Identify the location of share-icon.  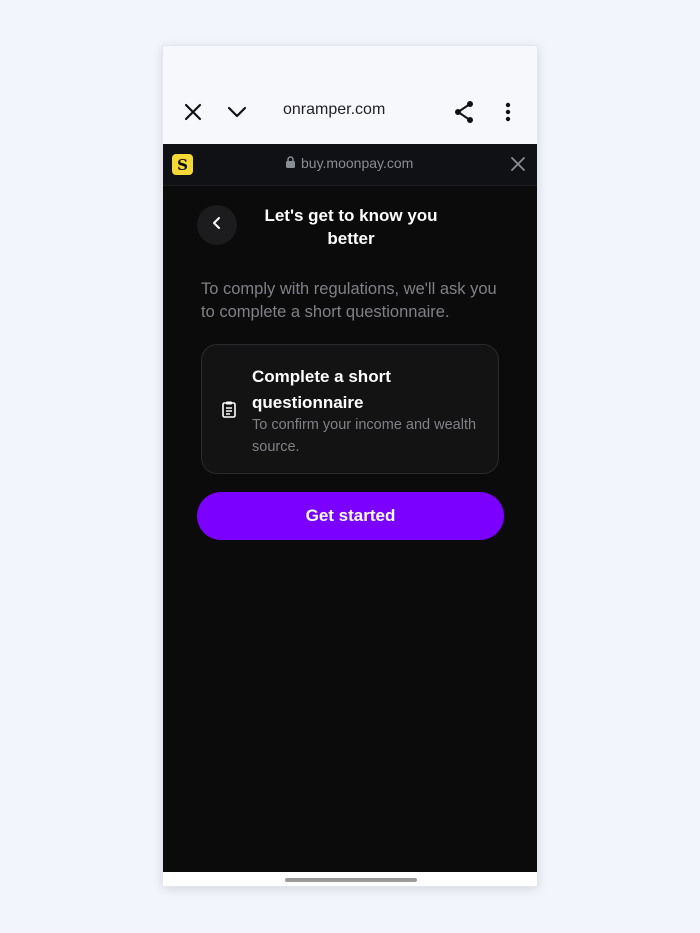
(464, 112).